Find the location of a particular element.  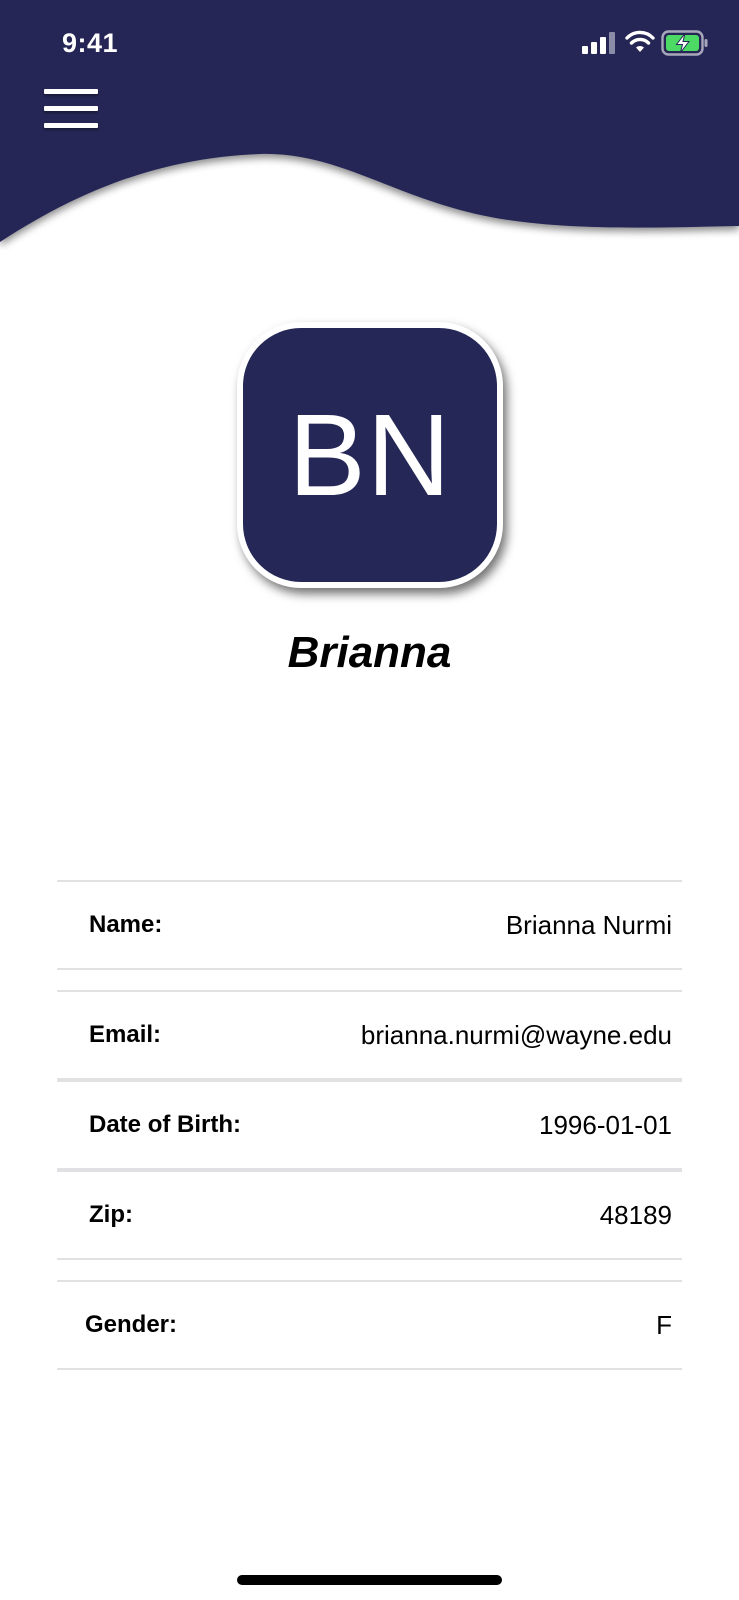

avatar-initials: BN is located at coordinates (370, 455).